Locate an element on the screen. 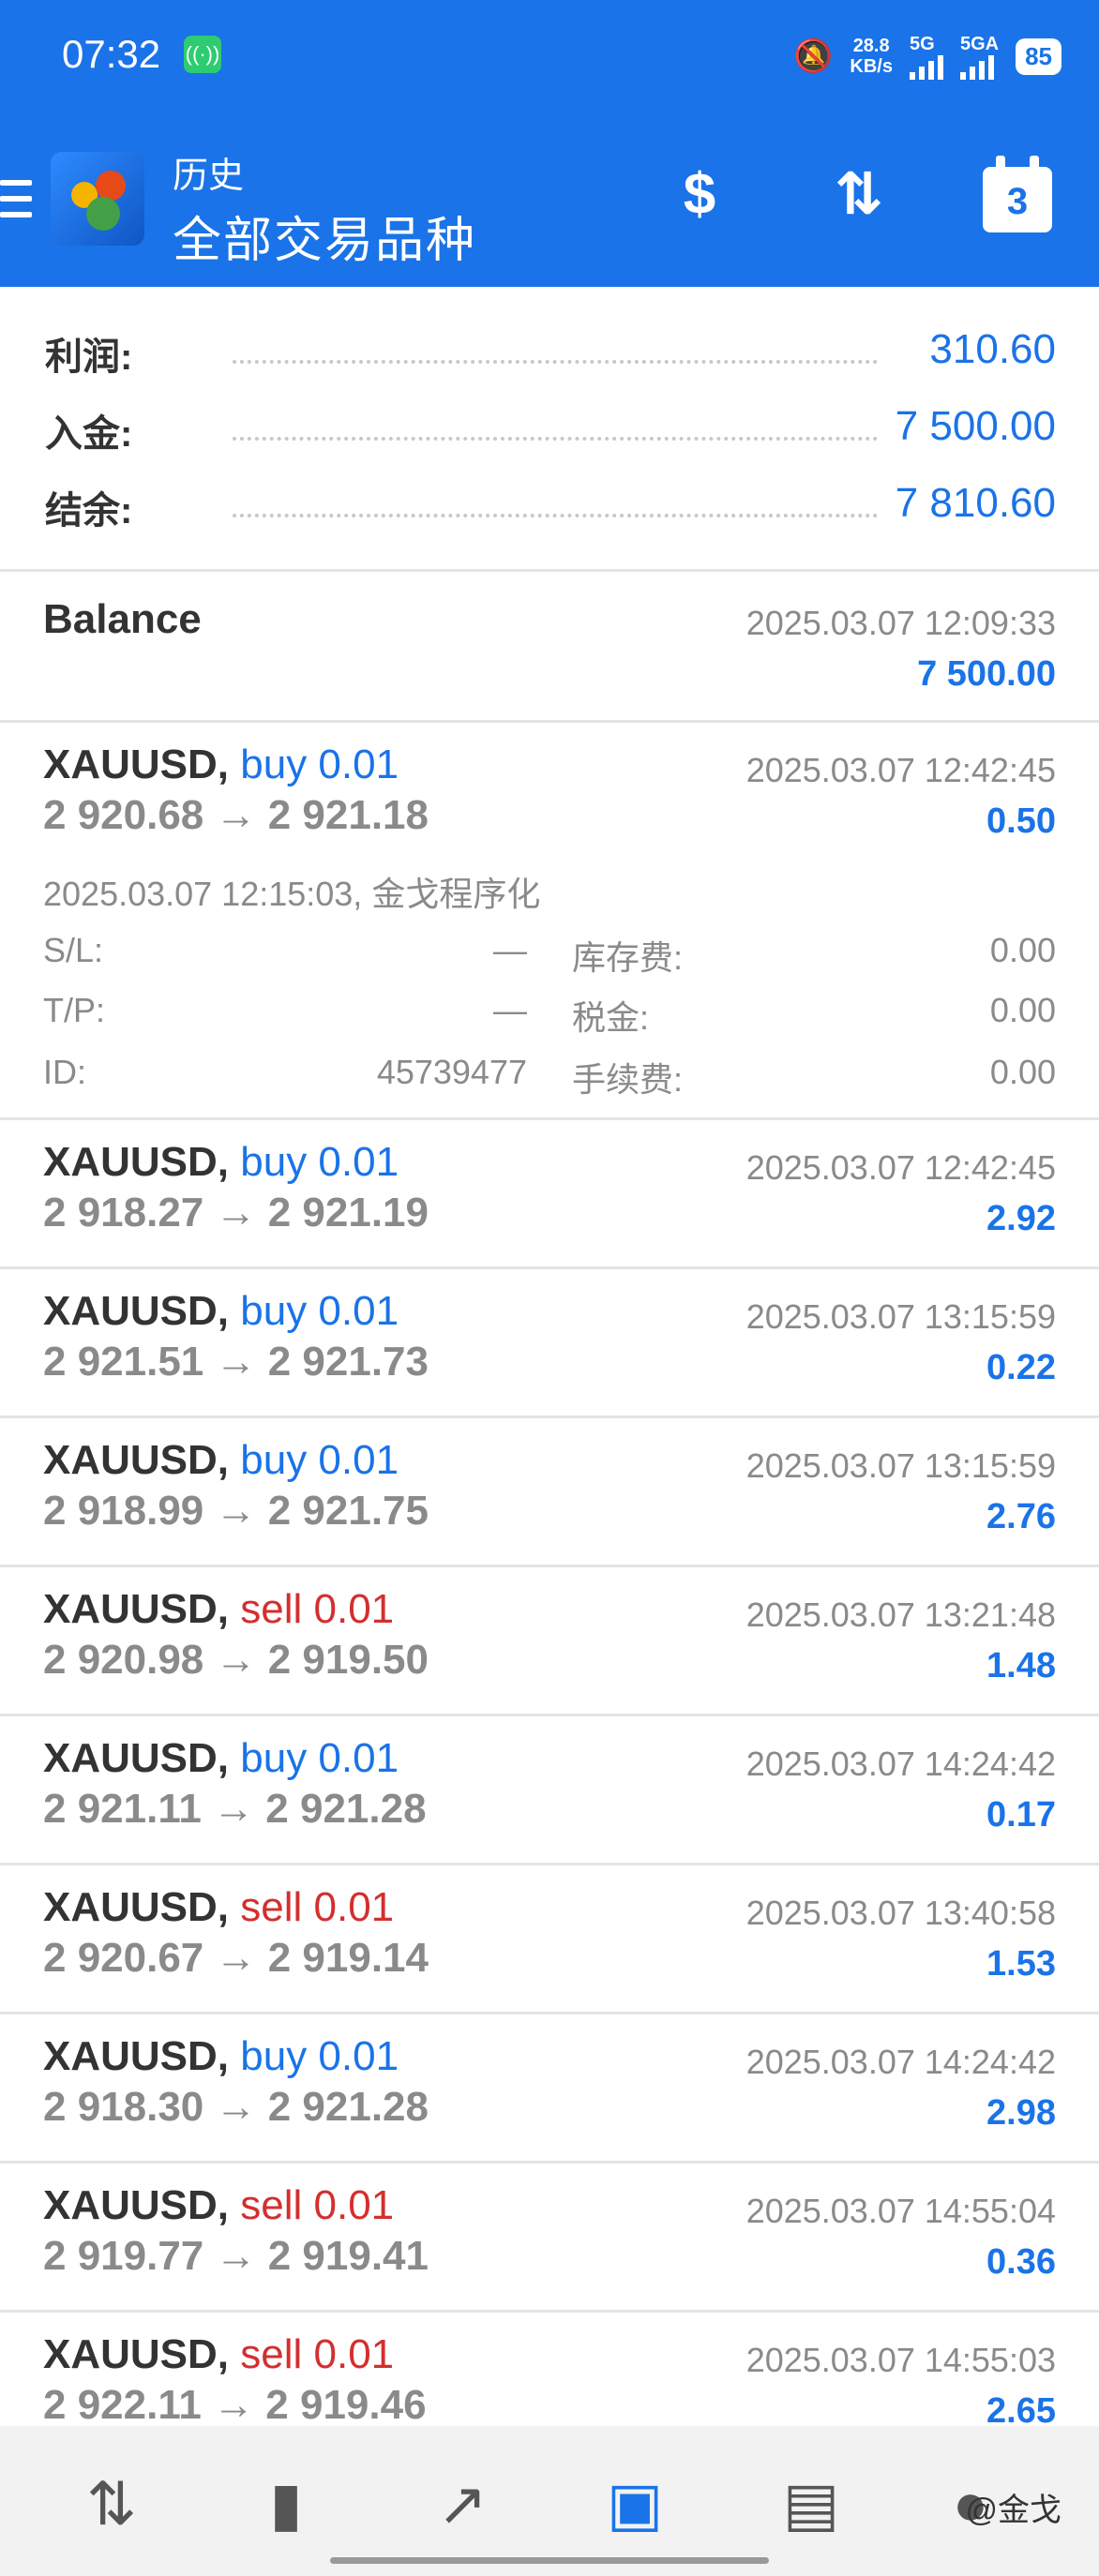  tp-label: T/P: is located at coordinates (74, 1010).